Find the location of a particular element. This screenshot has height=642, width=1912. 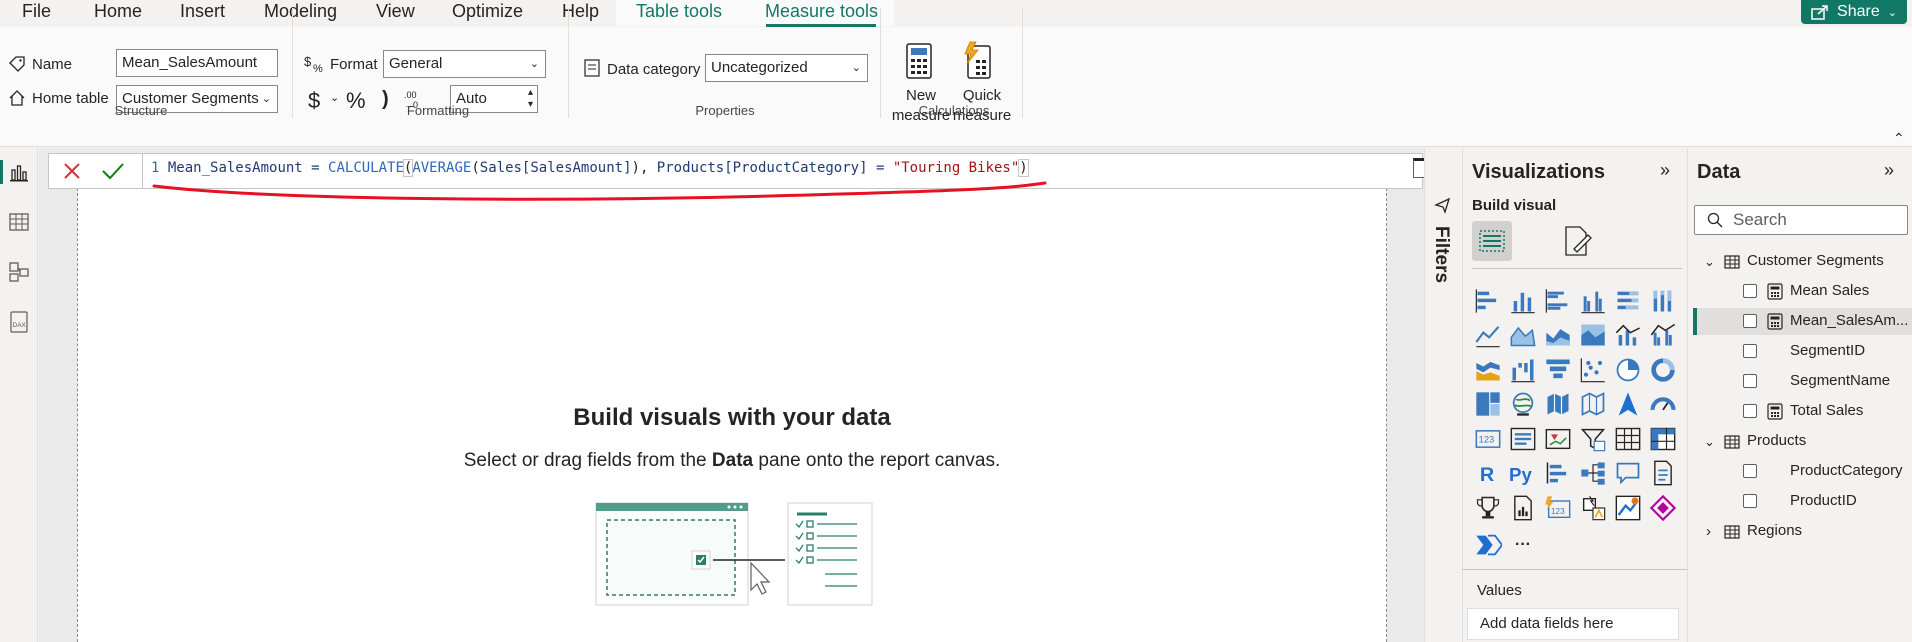

clustered-bar-chart-icon is located at coordinates (1558, 301).